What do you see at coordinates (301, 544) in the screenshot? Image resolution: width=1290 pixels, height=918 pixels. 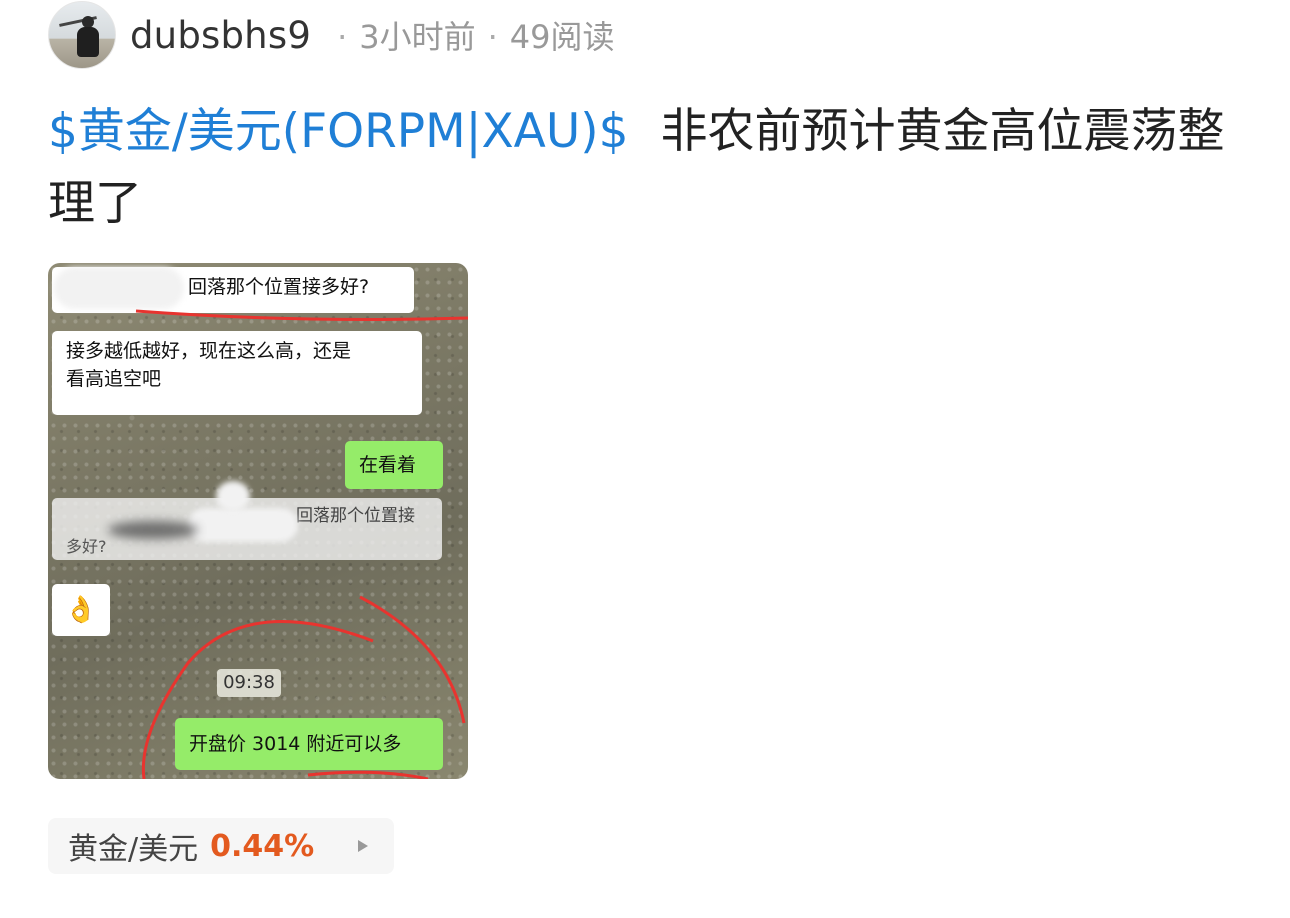 I see `red-annotation-marks` at bounding box center [301, 544].